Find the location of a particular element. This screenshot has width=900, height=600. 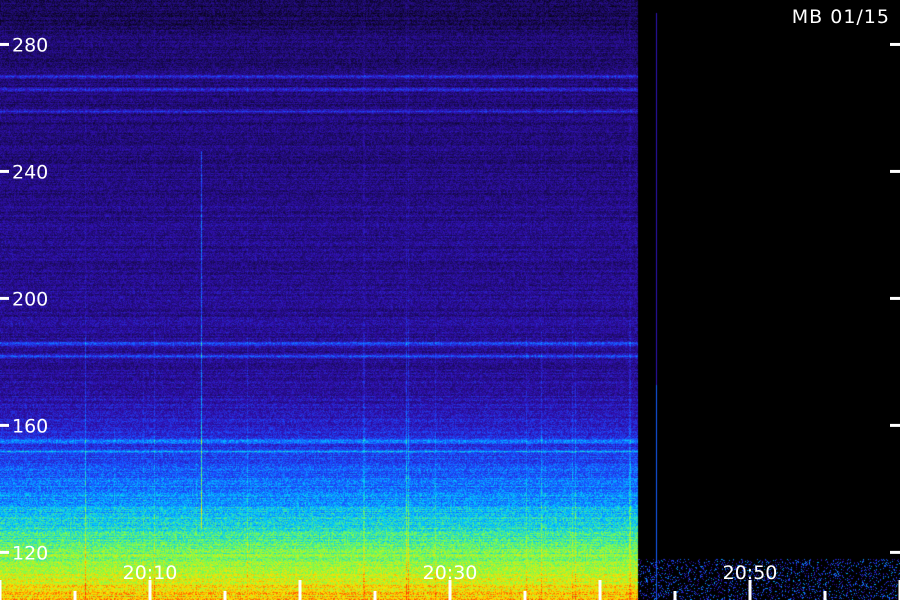

x-ticks: 20:10 20:30 20:50 is located at coordinates (450, 581).